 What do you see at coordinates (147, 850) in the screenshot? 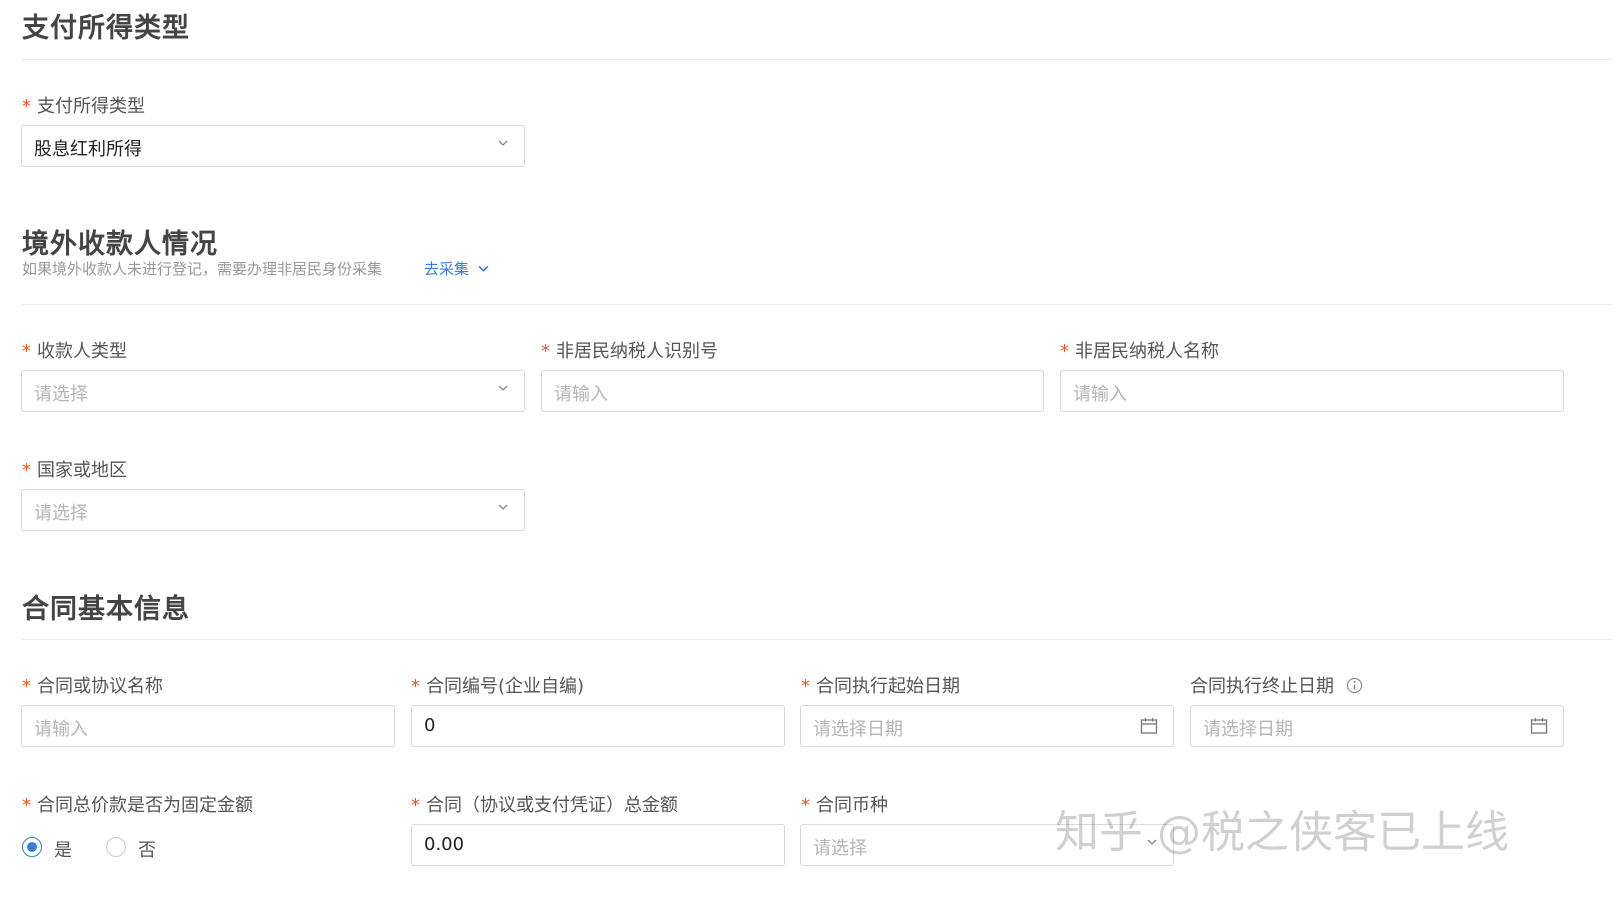
I see `radio-no-label: 否` at bounding box center [147, 850].